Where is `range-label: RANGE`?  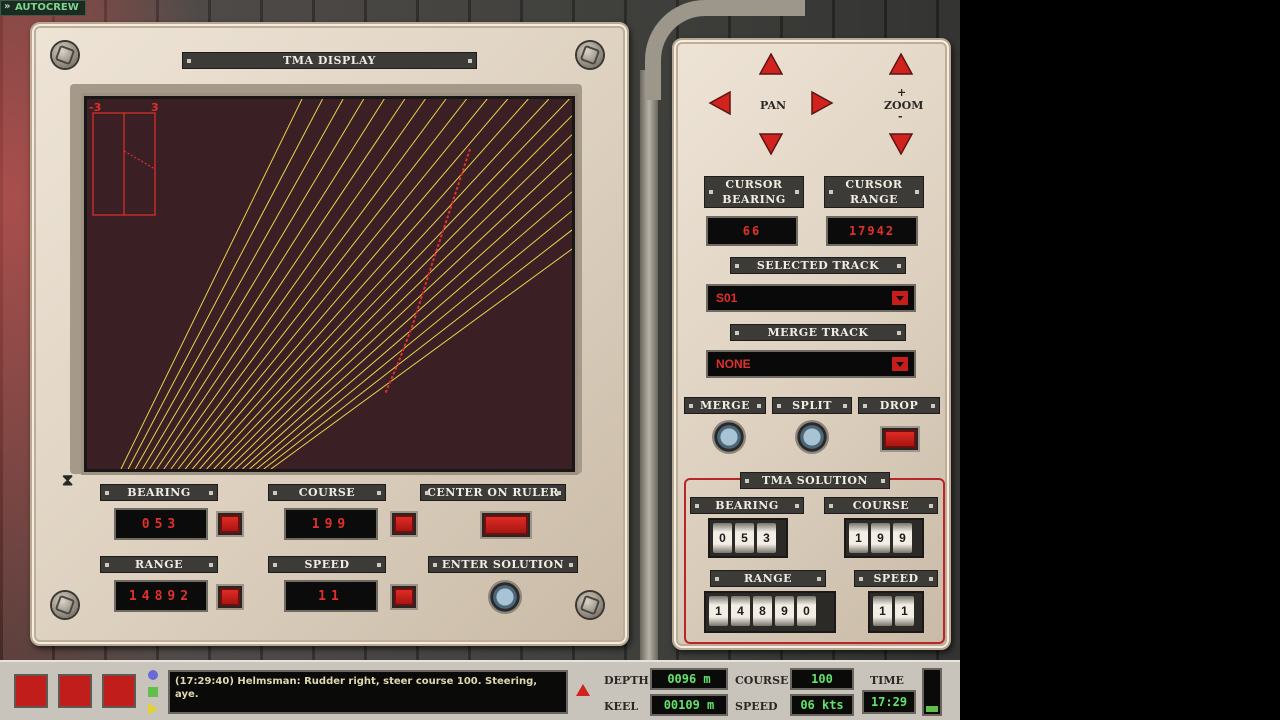
range-label: RANGE is located at coordinates (159, 564).